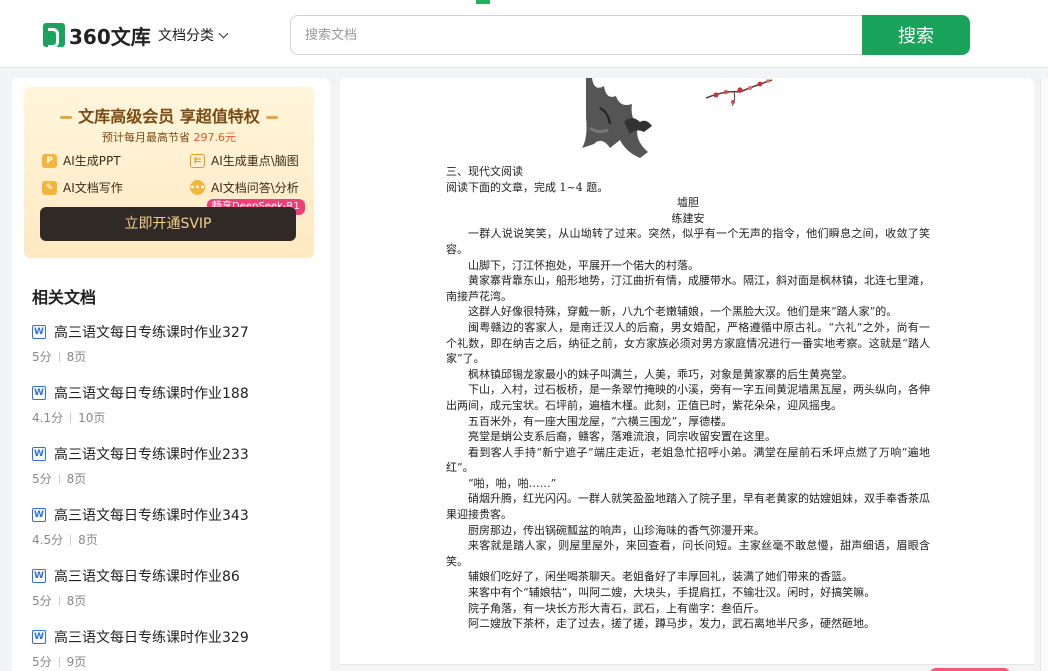 This screenshot has height=671, width=1048. I want to click on doc-title: 高三语文每日专练课时作业343, so click(151, 515).